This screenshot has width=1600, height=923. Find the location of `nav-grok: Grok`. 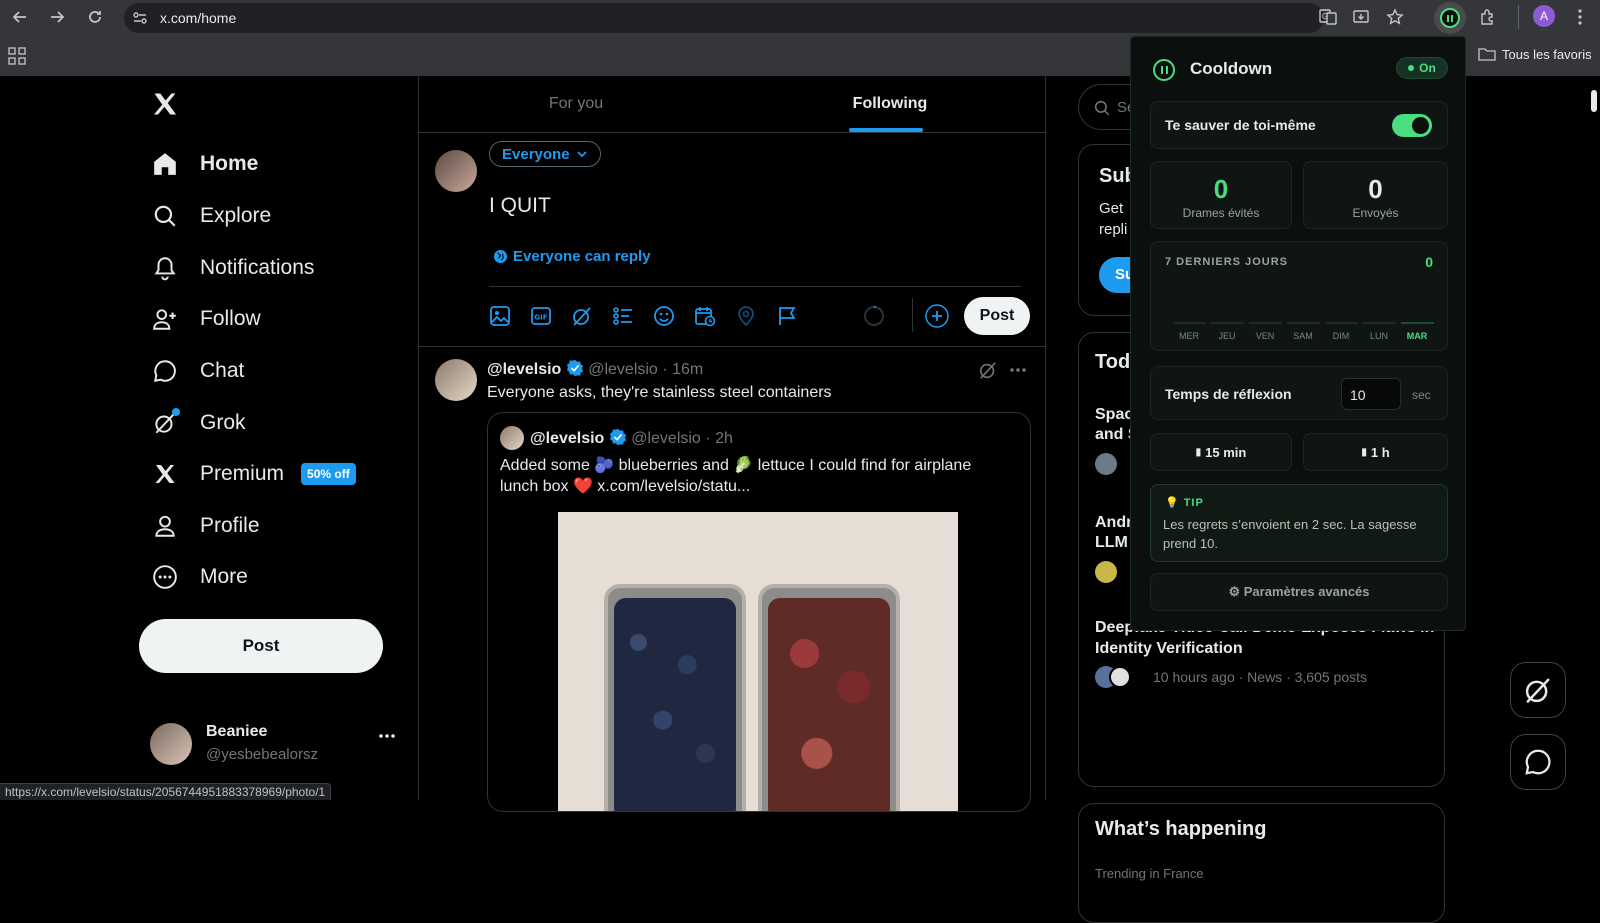

nav-grok: Grok is located at coordinates (198, 423).